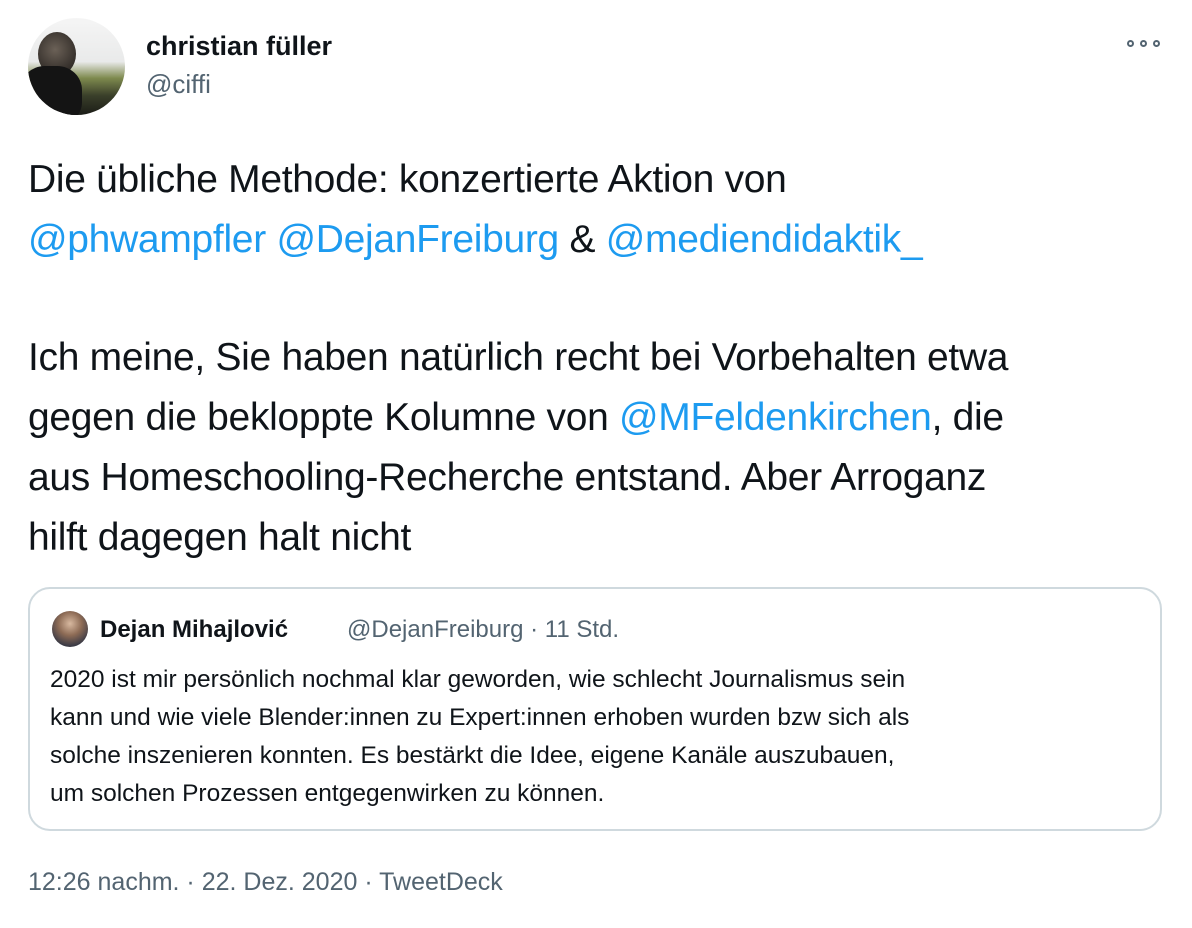 This screenshot has width=1192, height=928. Describe the element at coordinates (55, 90) in the screenshot. I see `avatar-shoulder` at that location.